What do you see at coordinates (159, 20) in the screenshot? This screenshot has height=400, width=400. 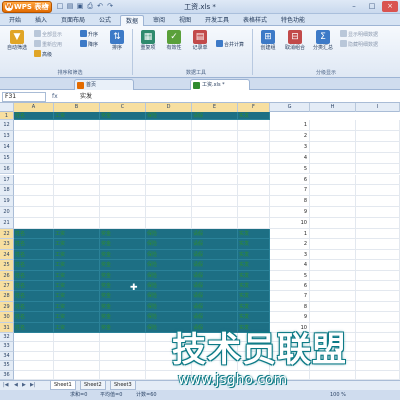 I see `tab-review: 审阅` at bounding box center [159, 20].